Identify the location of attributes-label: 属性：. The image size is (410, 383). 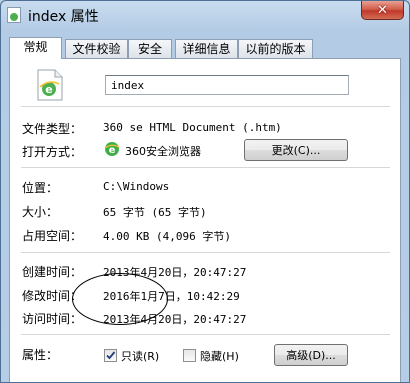
(40, 355).